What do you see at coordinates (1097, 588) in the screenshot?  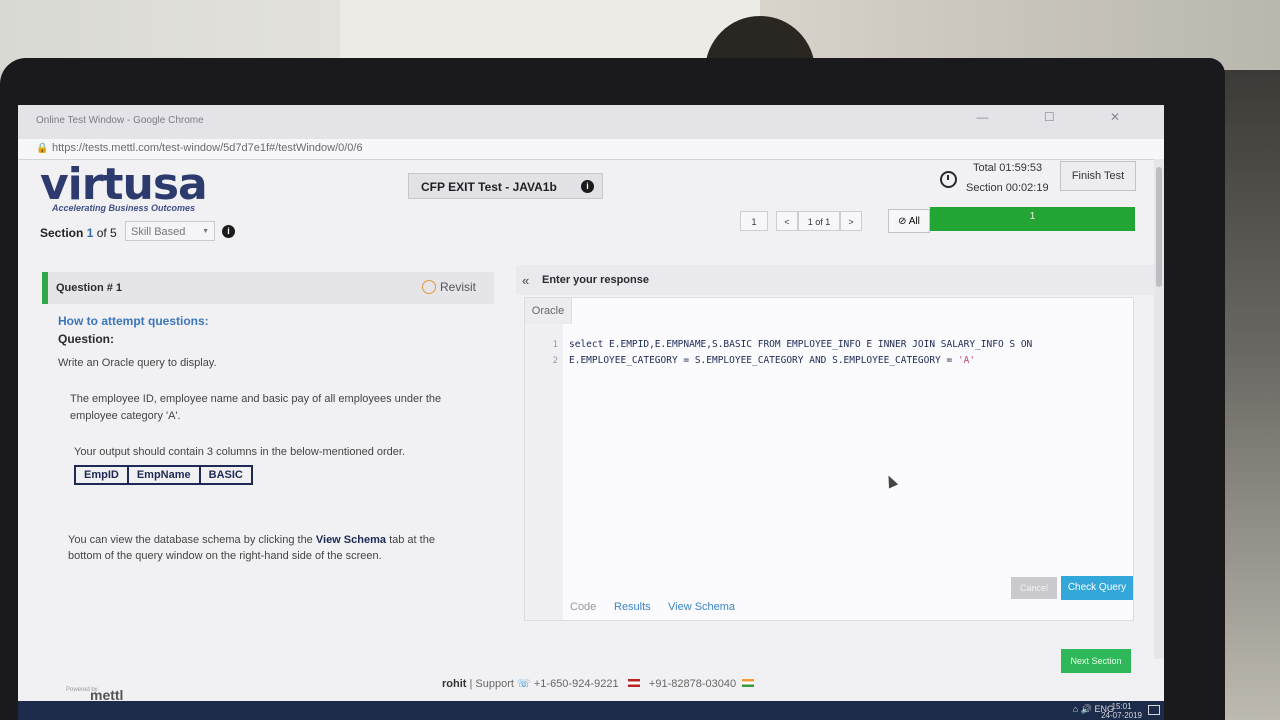 I see `check-query-button: Check Query` at bounding box center [1097, 588].